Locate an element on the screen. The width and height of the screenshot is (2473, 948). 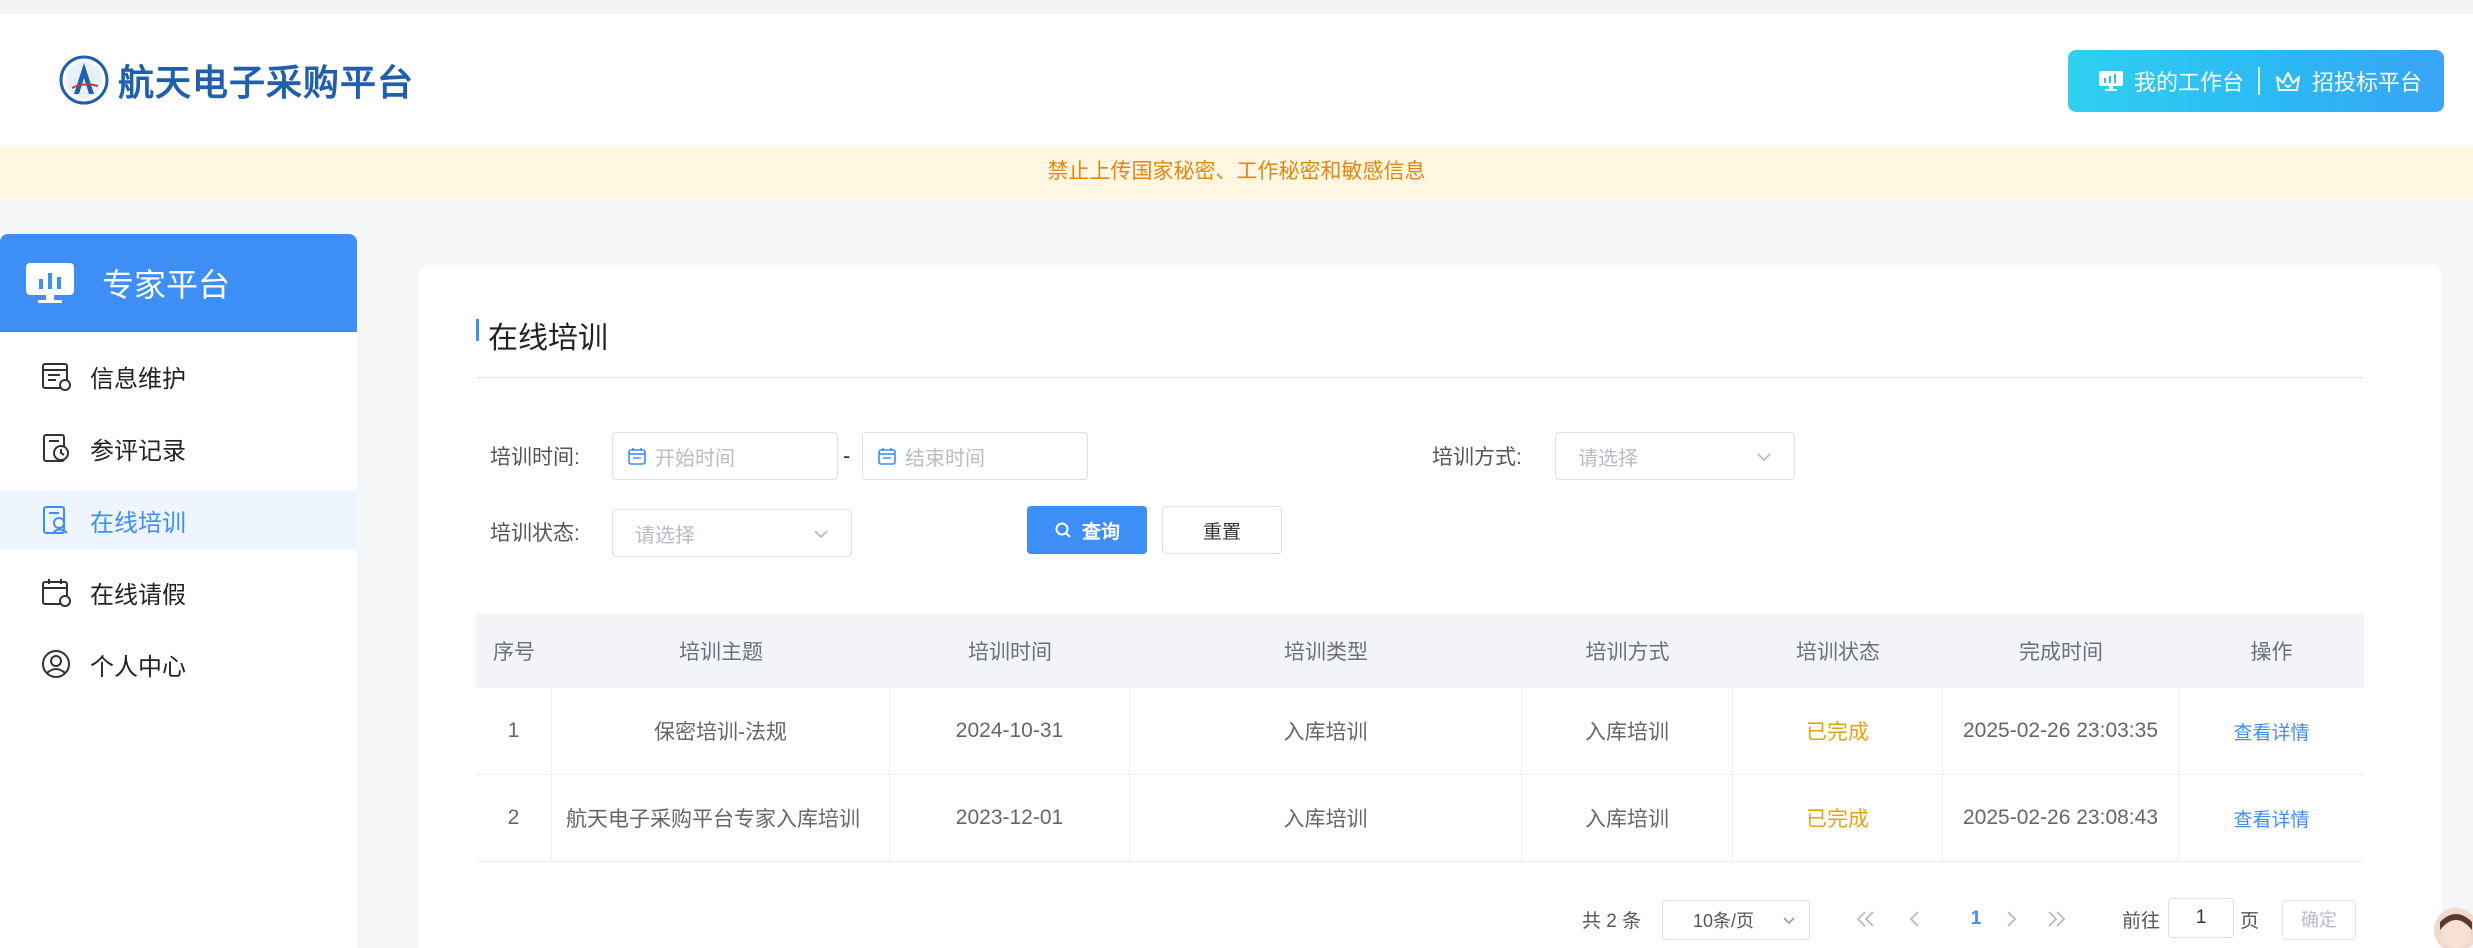
sidebar-title: 专家平台 is located at coordinates (166, 285).